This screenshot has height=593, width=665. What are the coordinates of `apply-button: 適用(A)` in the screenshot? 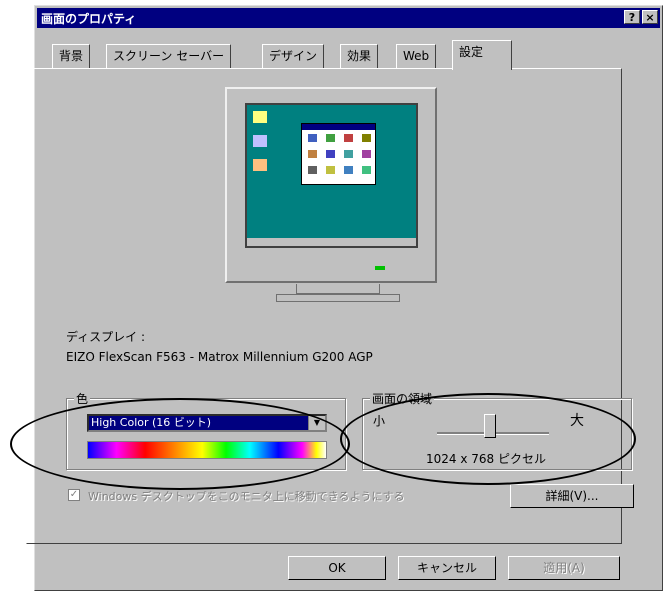 It's located at (564, 568).